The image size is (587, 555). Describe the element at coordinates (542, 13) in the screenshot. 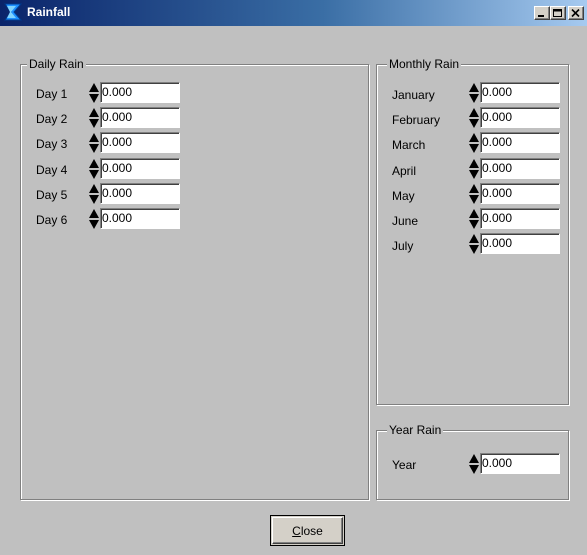

I see `minimize-button` at that location.